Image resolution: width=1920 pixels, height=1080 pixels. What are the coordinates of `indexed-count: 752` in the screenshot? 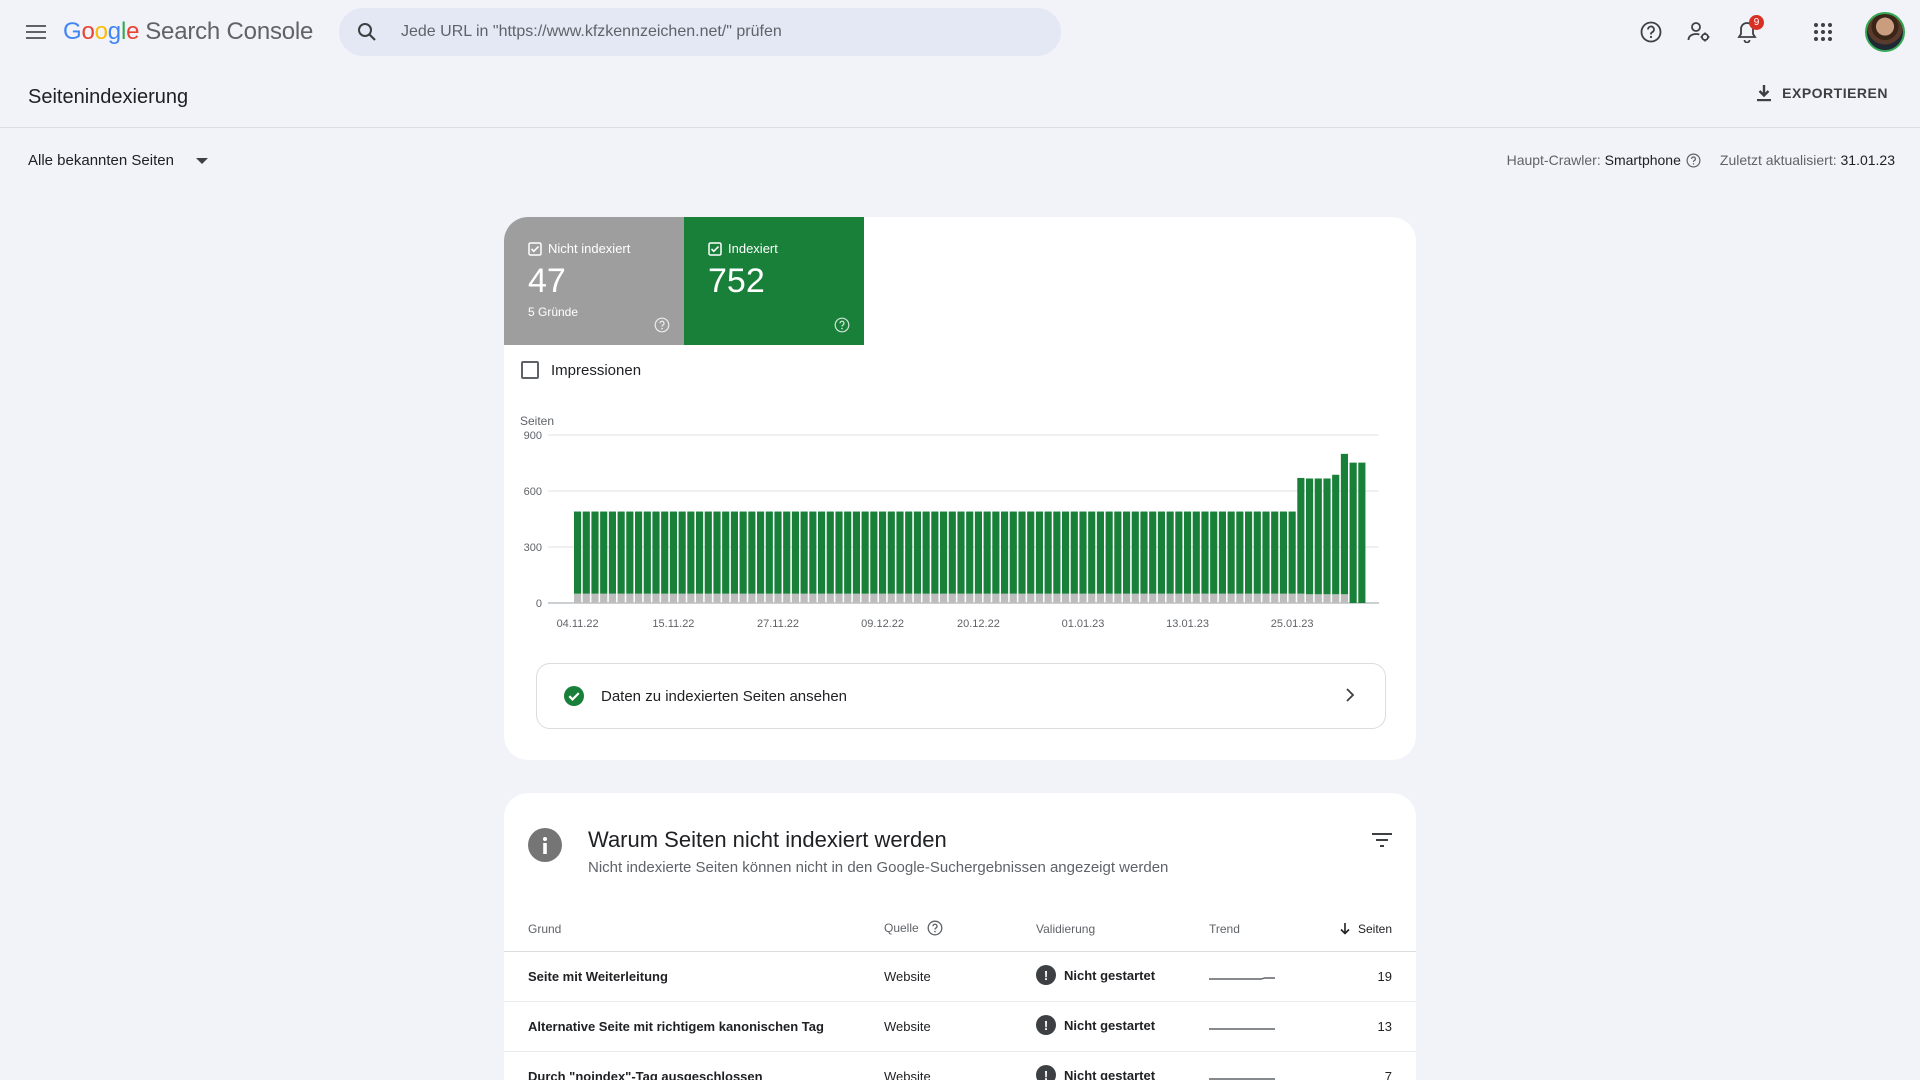 It's located at (736, 281).